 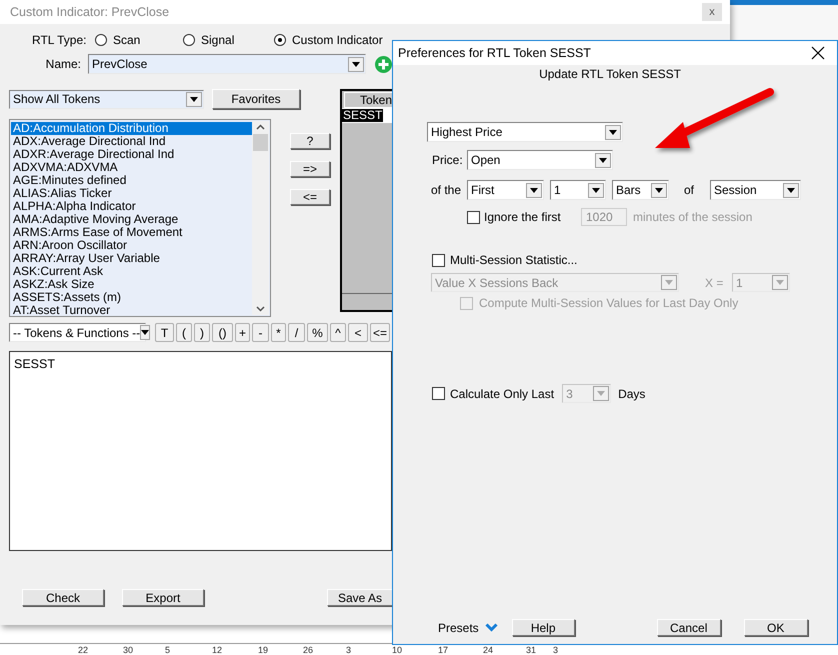 I want to click on action-button: Save As, so click(x=360, y=597).